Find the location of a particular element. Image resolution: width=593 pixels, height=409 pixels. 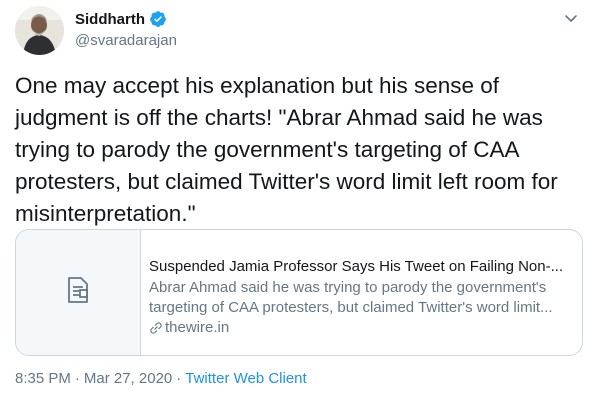

tweet-source-link: Twitter Web Client is located at coordinates (245, 378).